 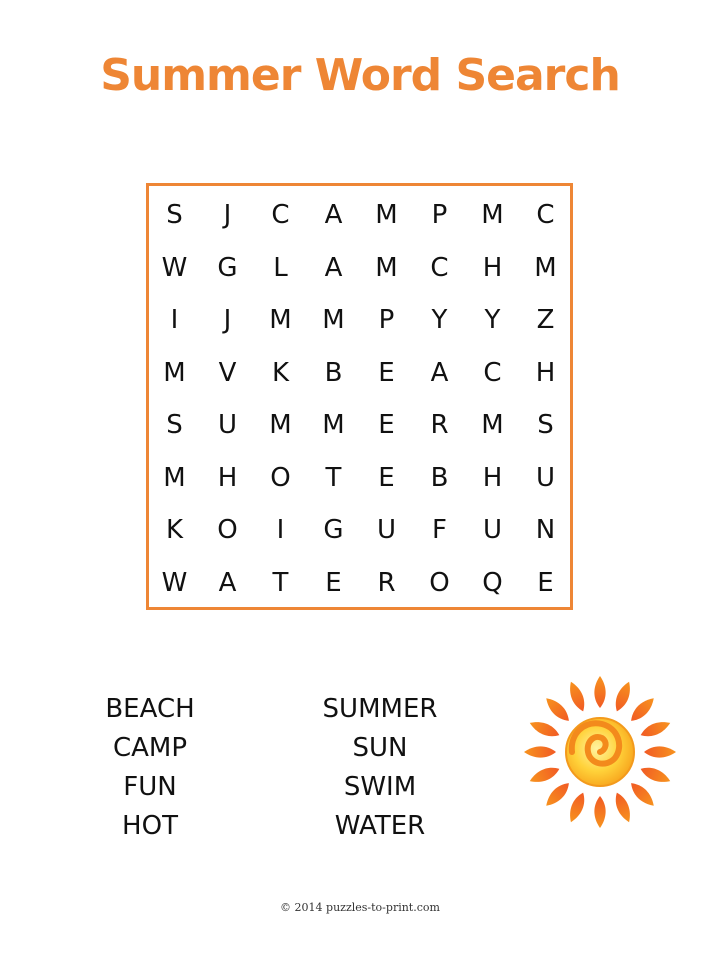 I want to click on grid-letter: L, so click(x=280, y=267).